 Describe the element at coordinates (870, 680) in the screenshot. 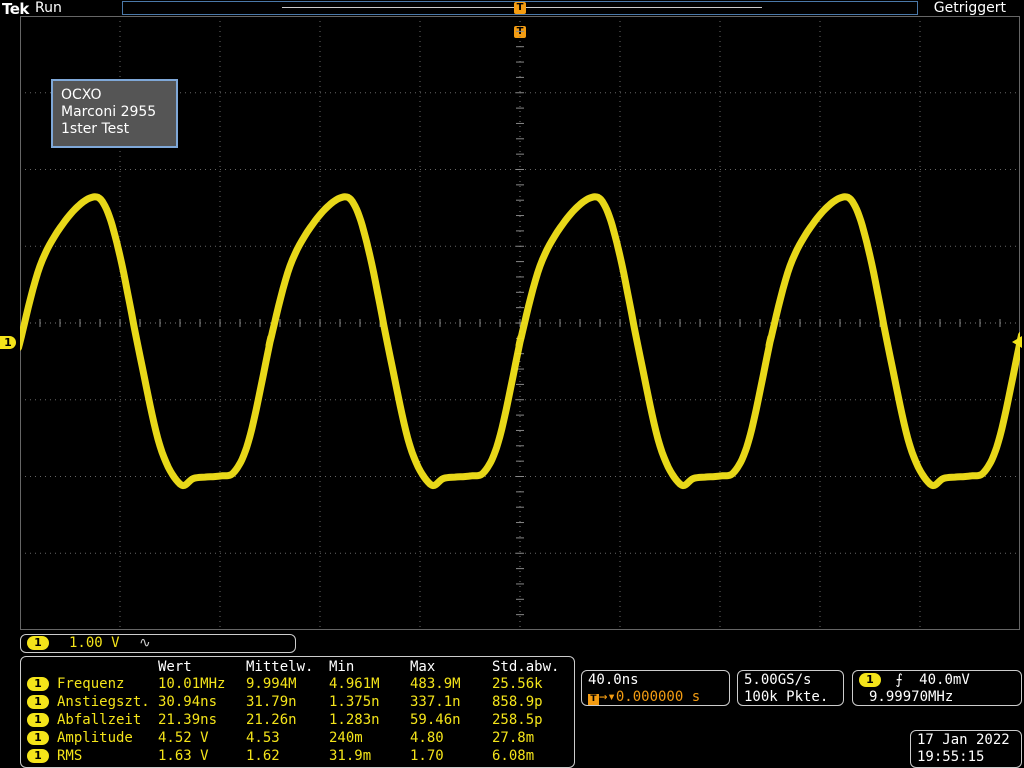

I see `trigger-source-badge: 1` at that location.